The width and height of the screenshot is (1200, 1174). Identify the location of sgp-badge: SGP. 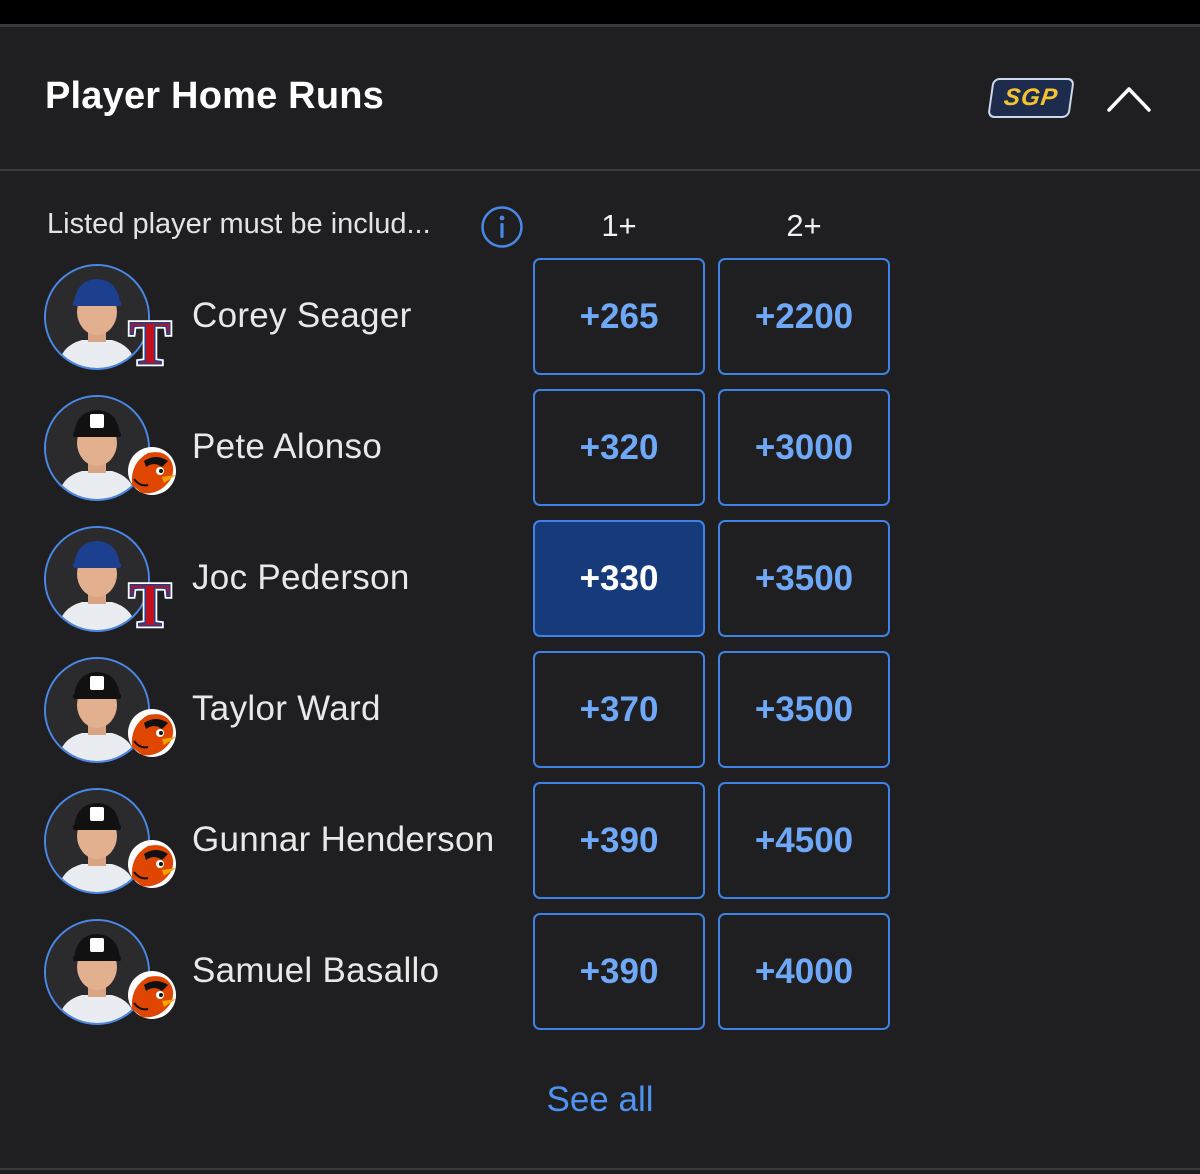
(1031, 98).